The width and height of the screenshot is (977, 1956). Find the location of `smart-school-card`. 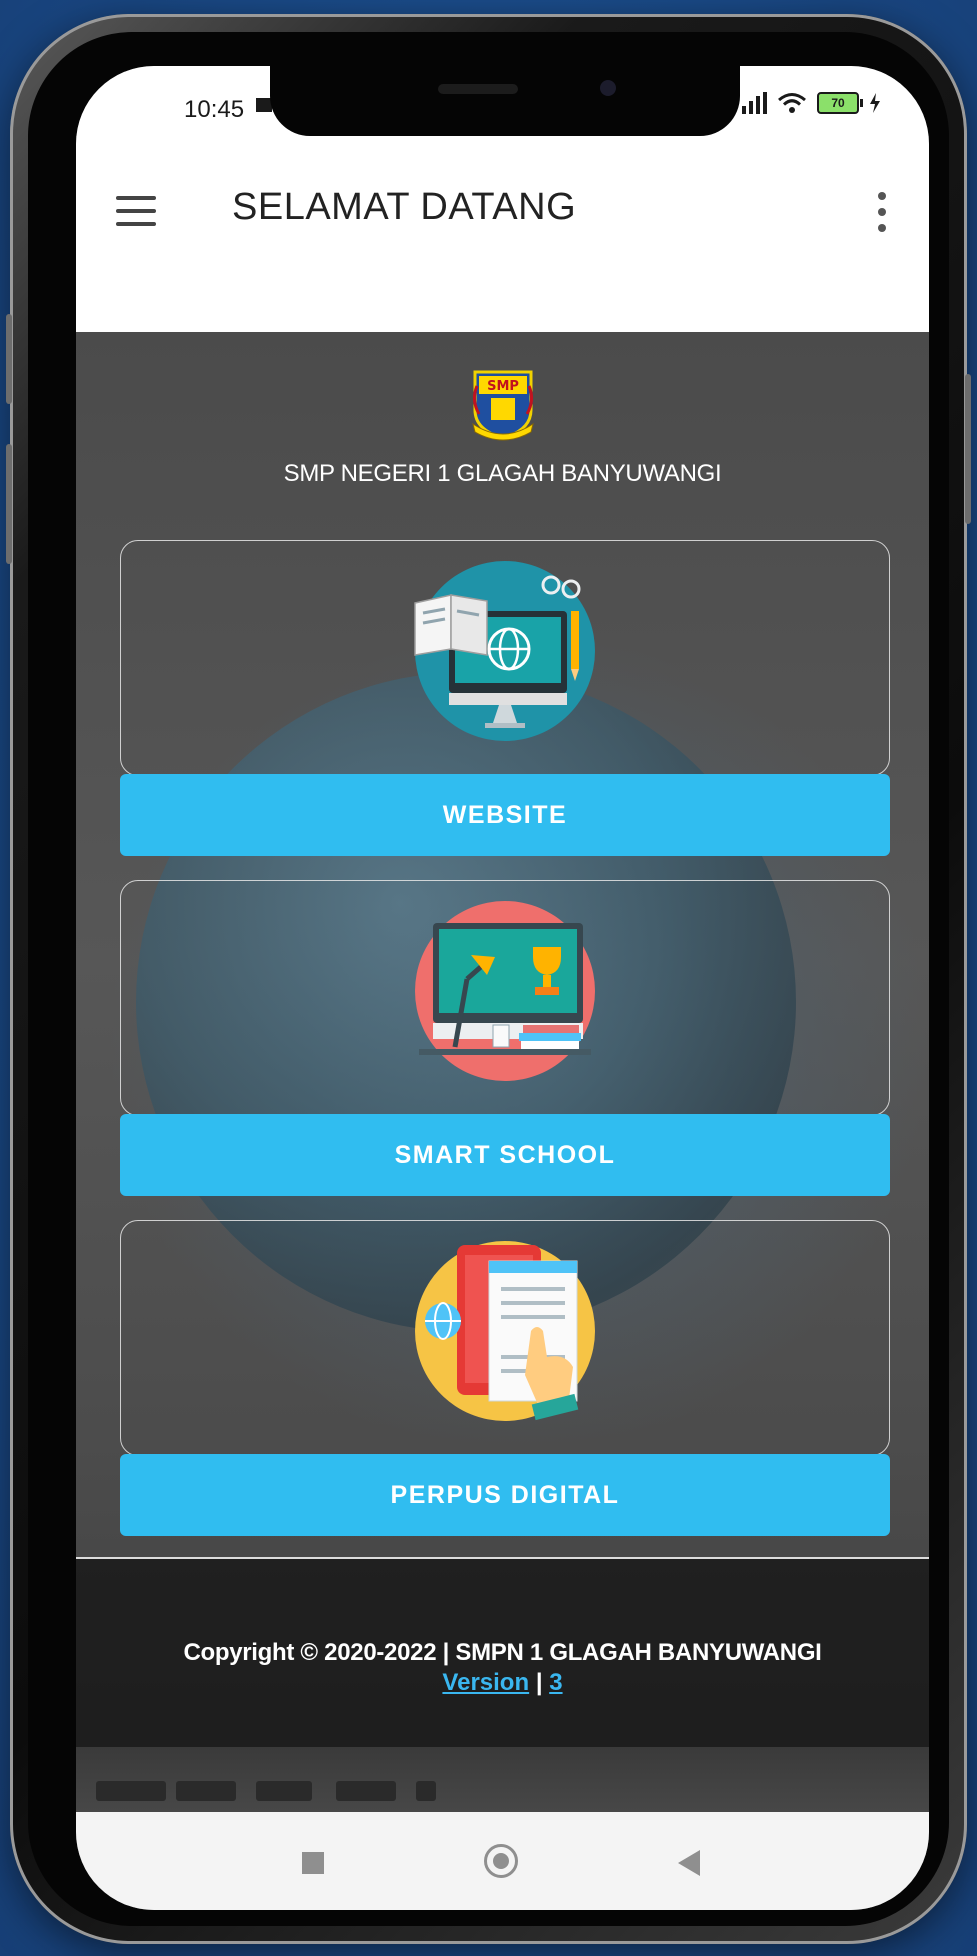

smart-school-card is located at coordinates (505, 998).